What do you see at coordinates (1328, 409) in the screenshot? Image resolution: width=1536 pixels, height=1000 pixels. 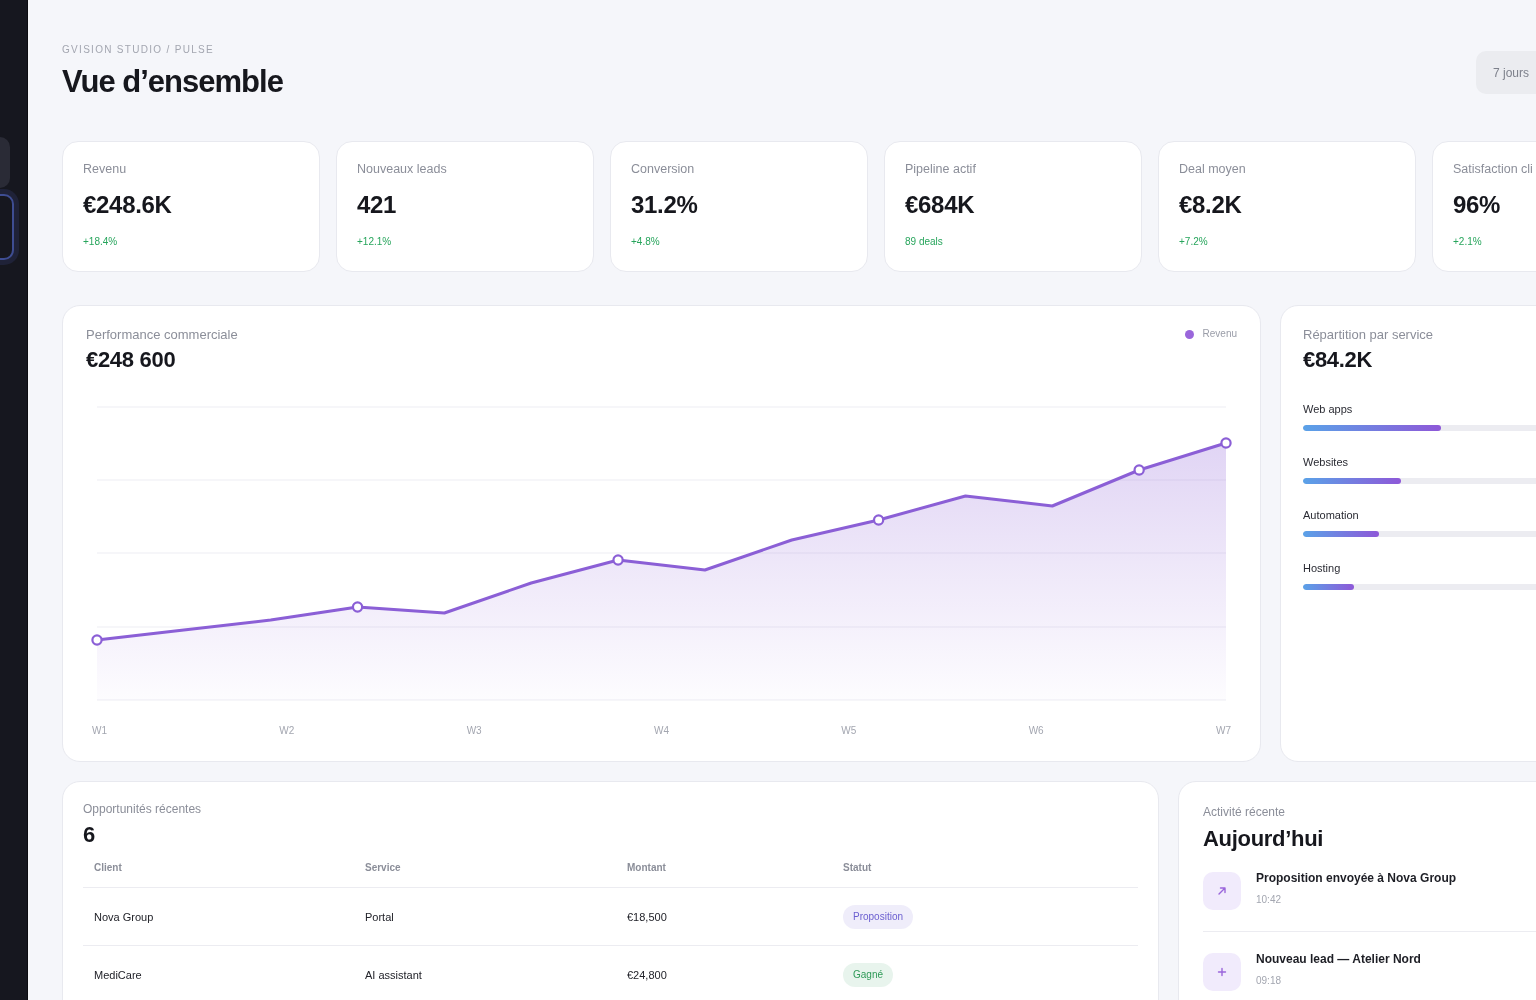 I see `service-label: Web apps` at bounding box center [1328, 409].